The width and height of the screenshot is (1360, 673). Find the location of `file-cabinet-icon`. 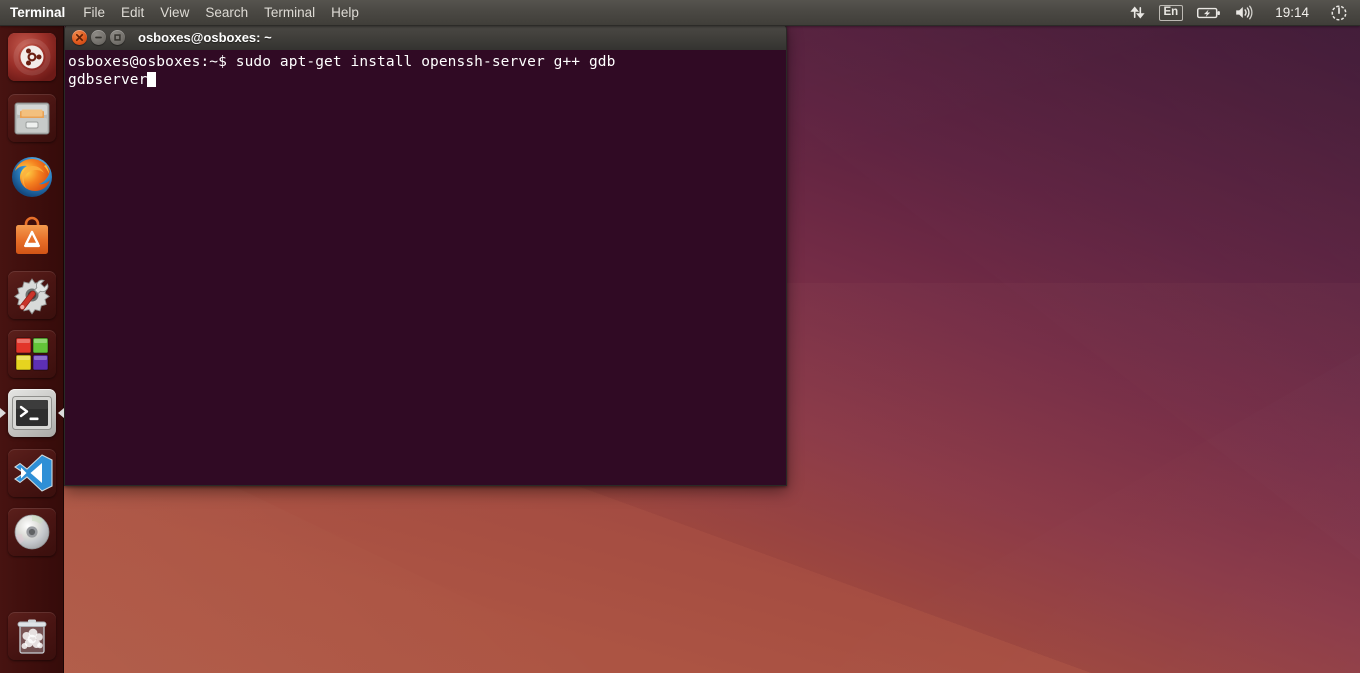

file-cabinet-icon is located at coordinates (32, 117).